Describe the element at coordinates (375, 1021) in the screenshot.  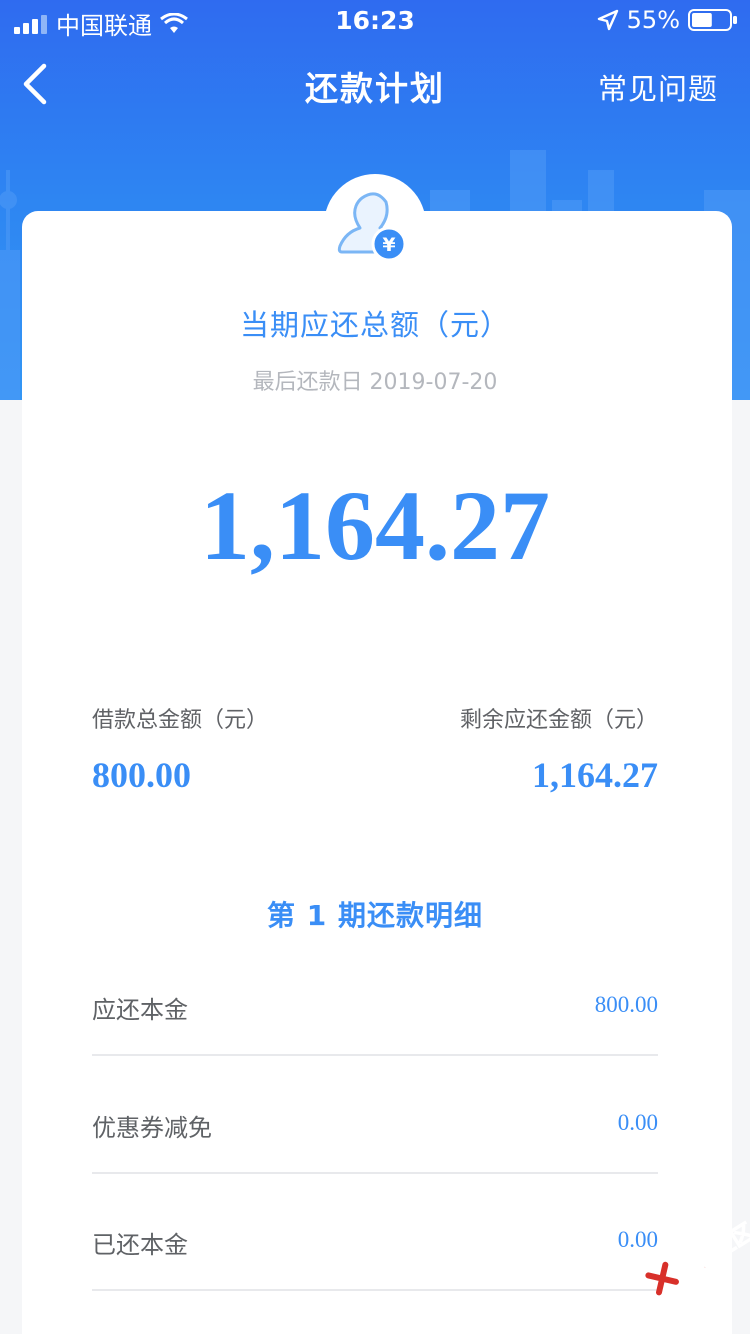
I see `detail-row-principal: 应还本金 800.00` at that location.